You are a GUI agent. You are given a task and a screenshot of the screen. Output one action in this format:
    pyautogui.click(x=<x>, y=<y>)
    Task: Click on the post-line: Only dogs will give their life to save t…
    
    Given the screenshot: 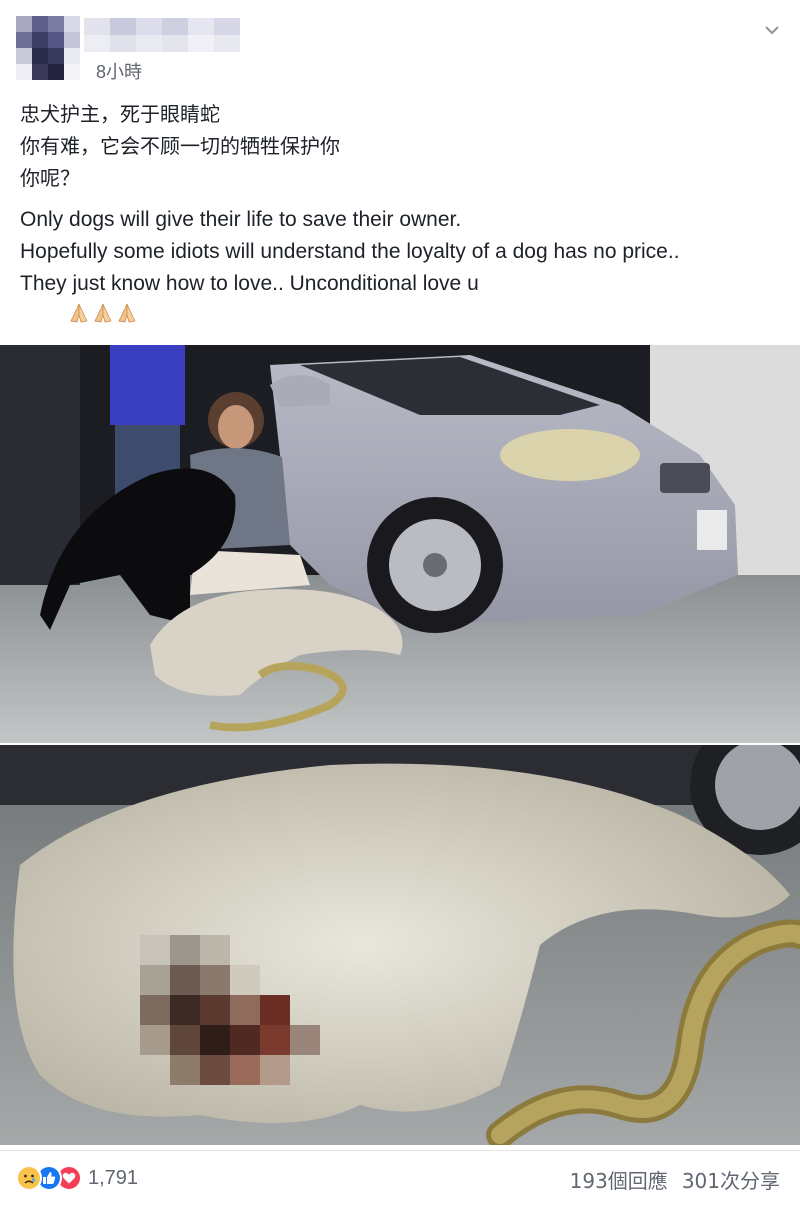 What is the action you would take?
    pyautogui.click(x=241, y=219)
    